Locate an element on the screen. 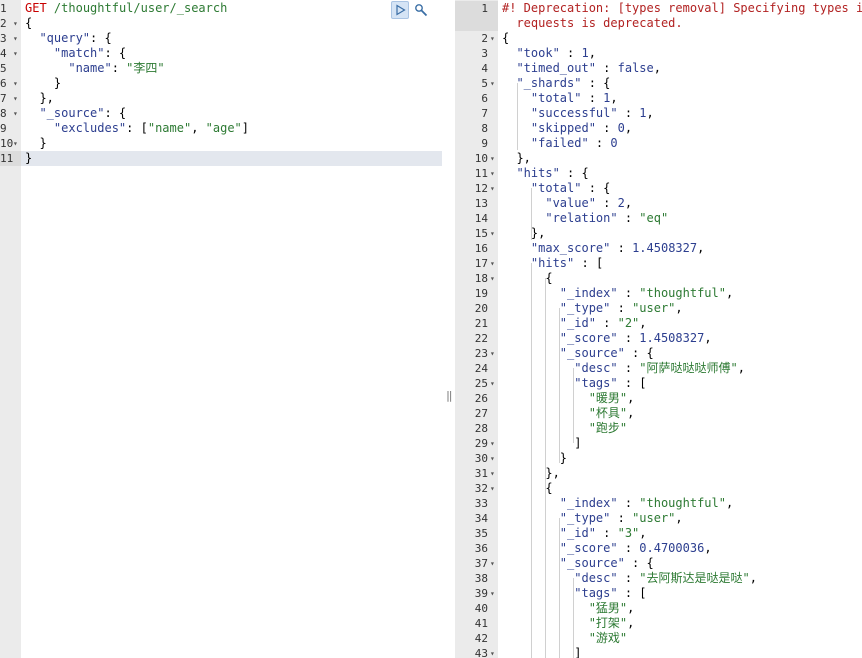 The height and width of the screenshot is (658, 862). code-line: 8 ▾ "_source": { is located at coordinates (221, 113).